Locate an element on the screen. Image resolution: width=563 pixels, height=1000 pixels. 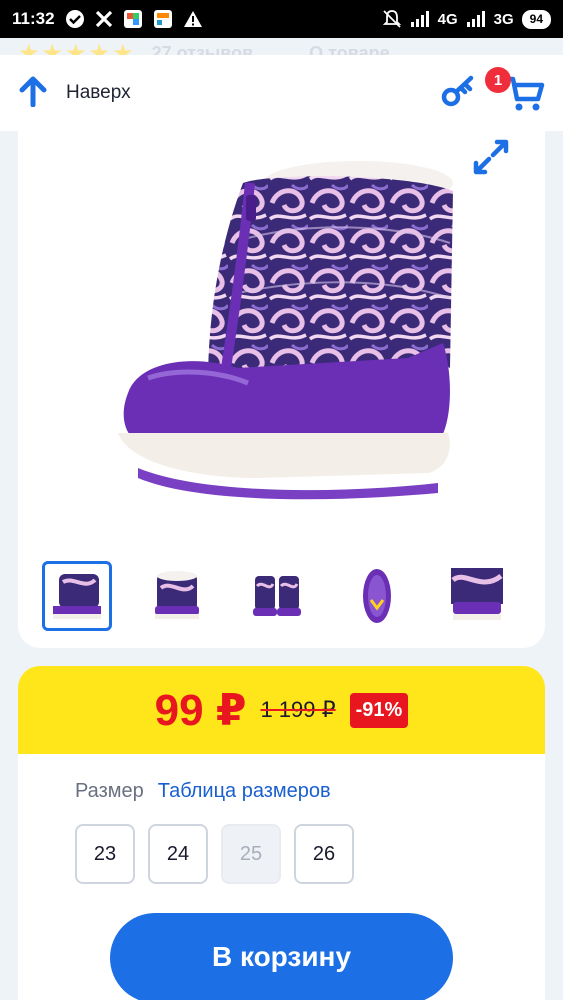
battery-indicator: 94 is located at coordinates (536, 19).